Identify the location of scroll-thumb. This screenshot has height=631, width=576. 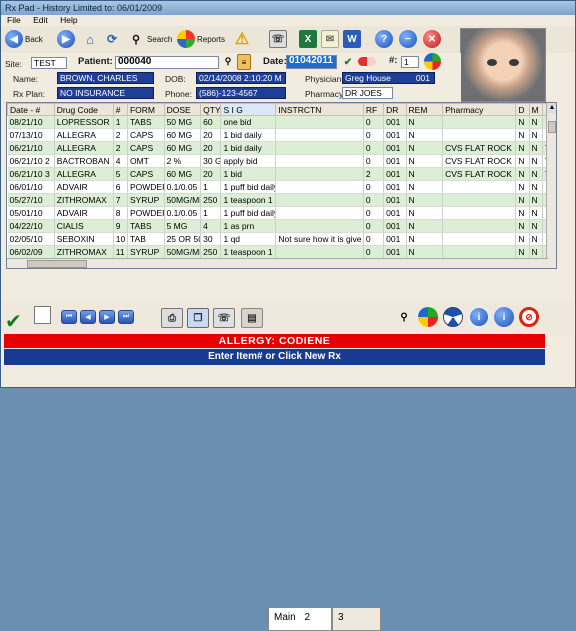
(552, 127).